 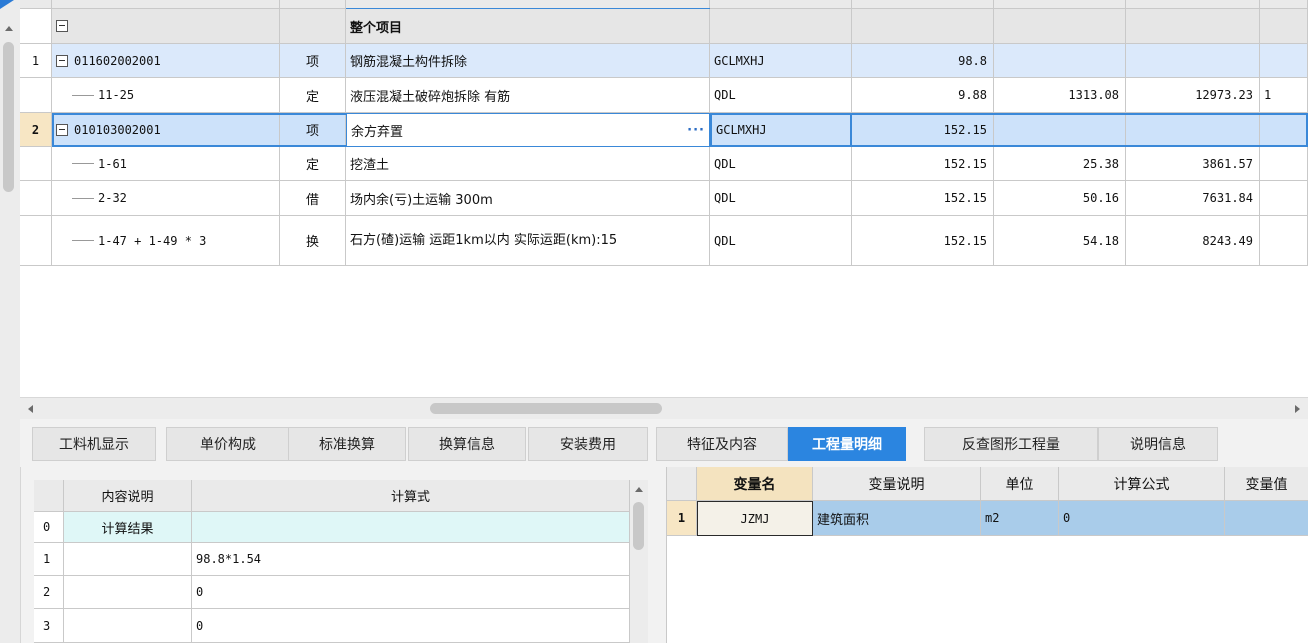 I want to click on item-name: 场内余(亏)土运输 300m, so click(x=528, y=198).